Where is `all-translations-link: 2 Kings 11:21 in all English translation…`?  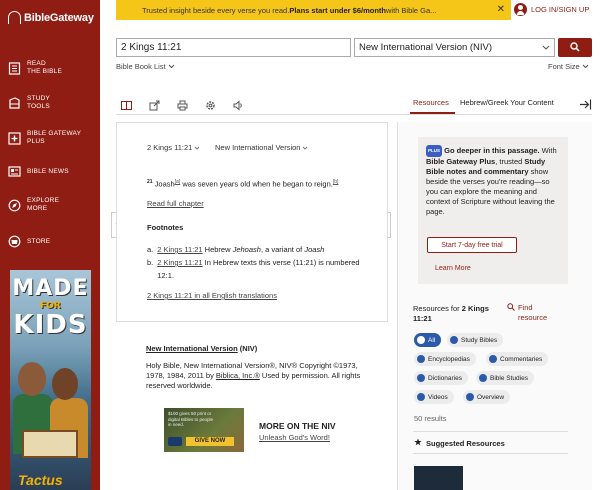
all-translations-link: 2 Kings 11:21 in all English translation… is located at coordinates (212, 295).